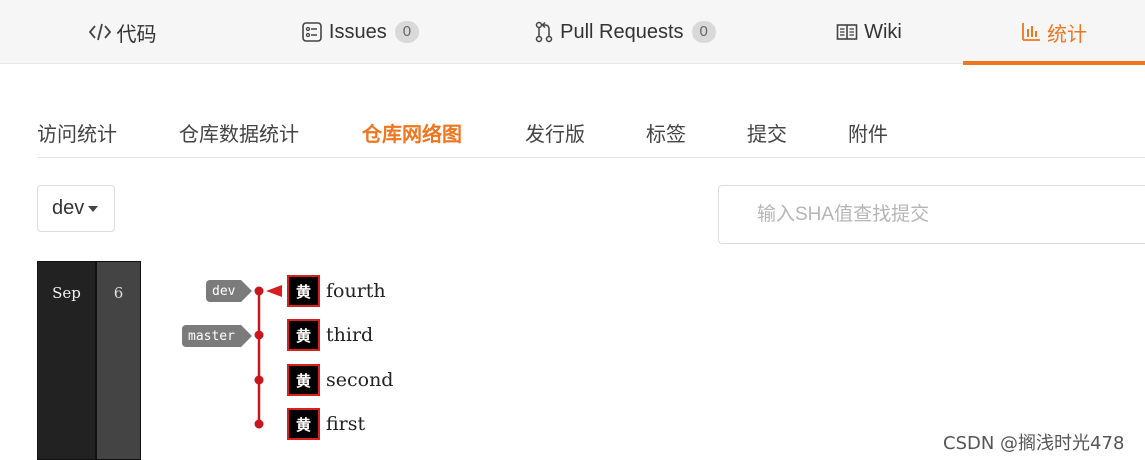  What do you see at coordinates (274, 291) in the screenshot?
I see `head-pointer-icon` at bounding box center [274, 291].